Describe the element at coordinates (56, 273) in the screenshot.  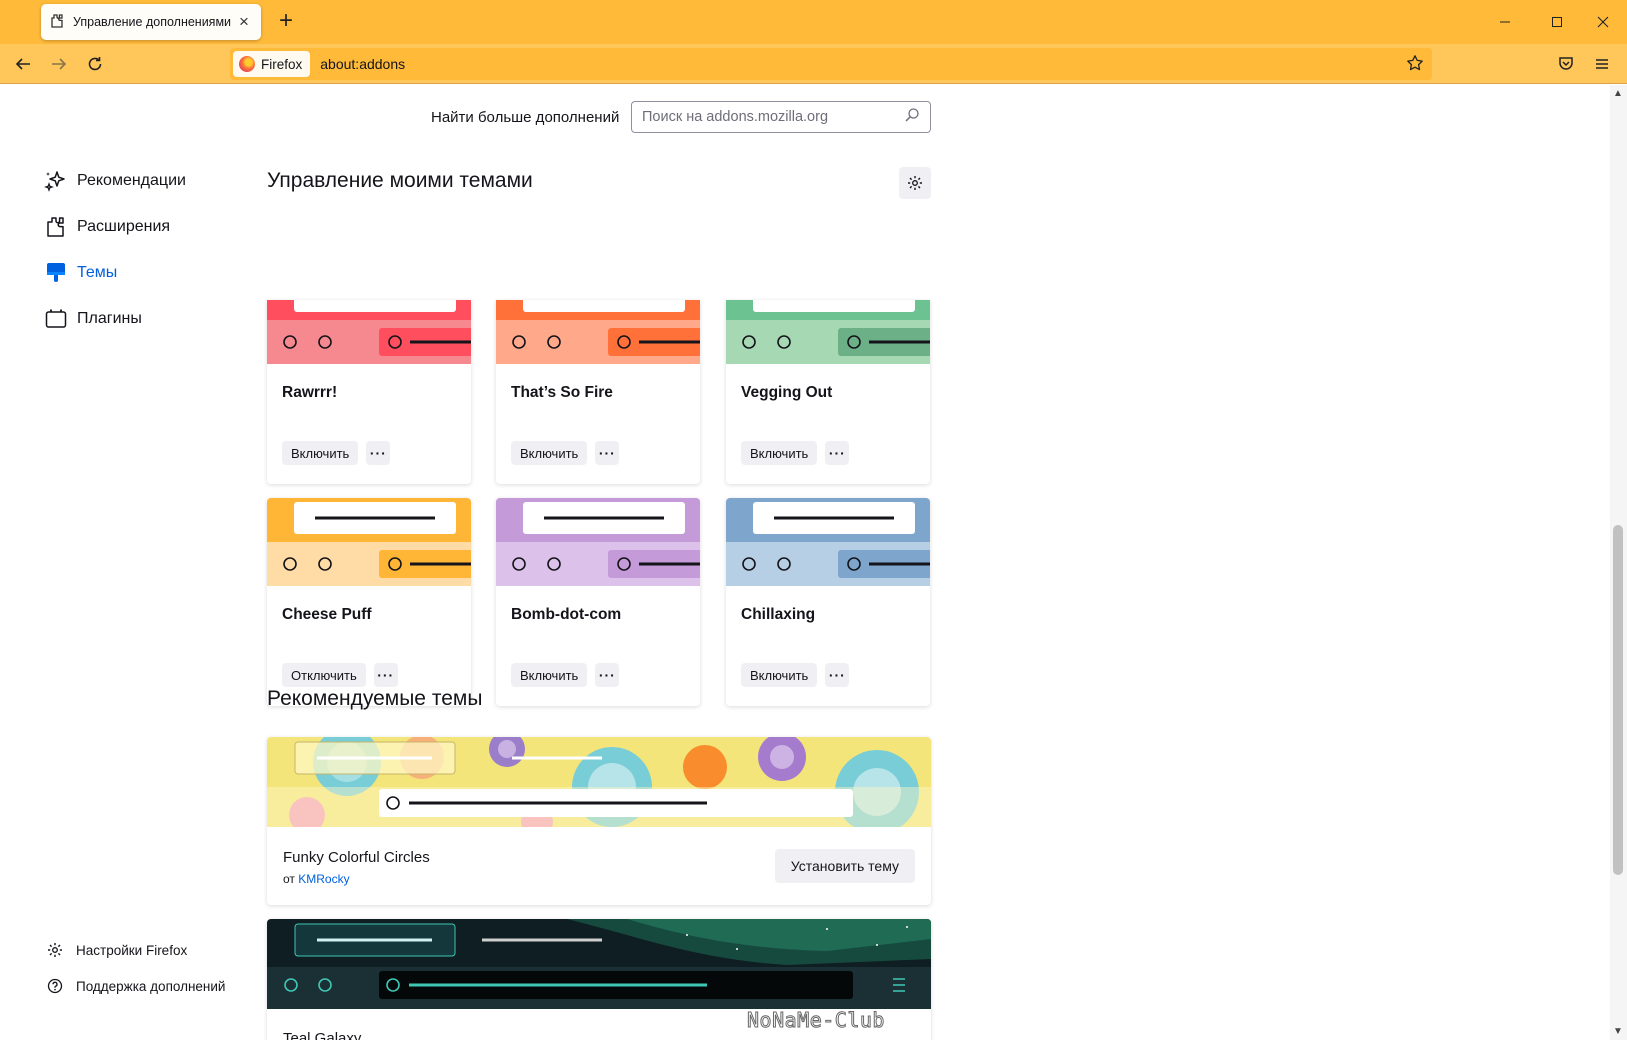
I see `brush-icon` at that location.